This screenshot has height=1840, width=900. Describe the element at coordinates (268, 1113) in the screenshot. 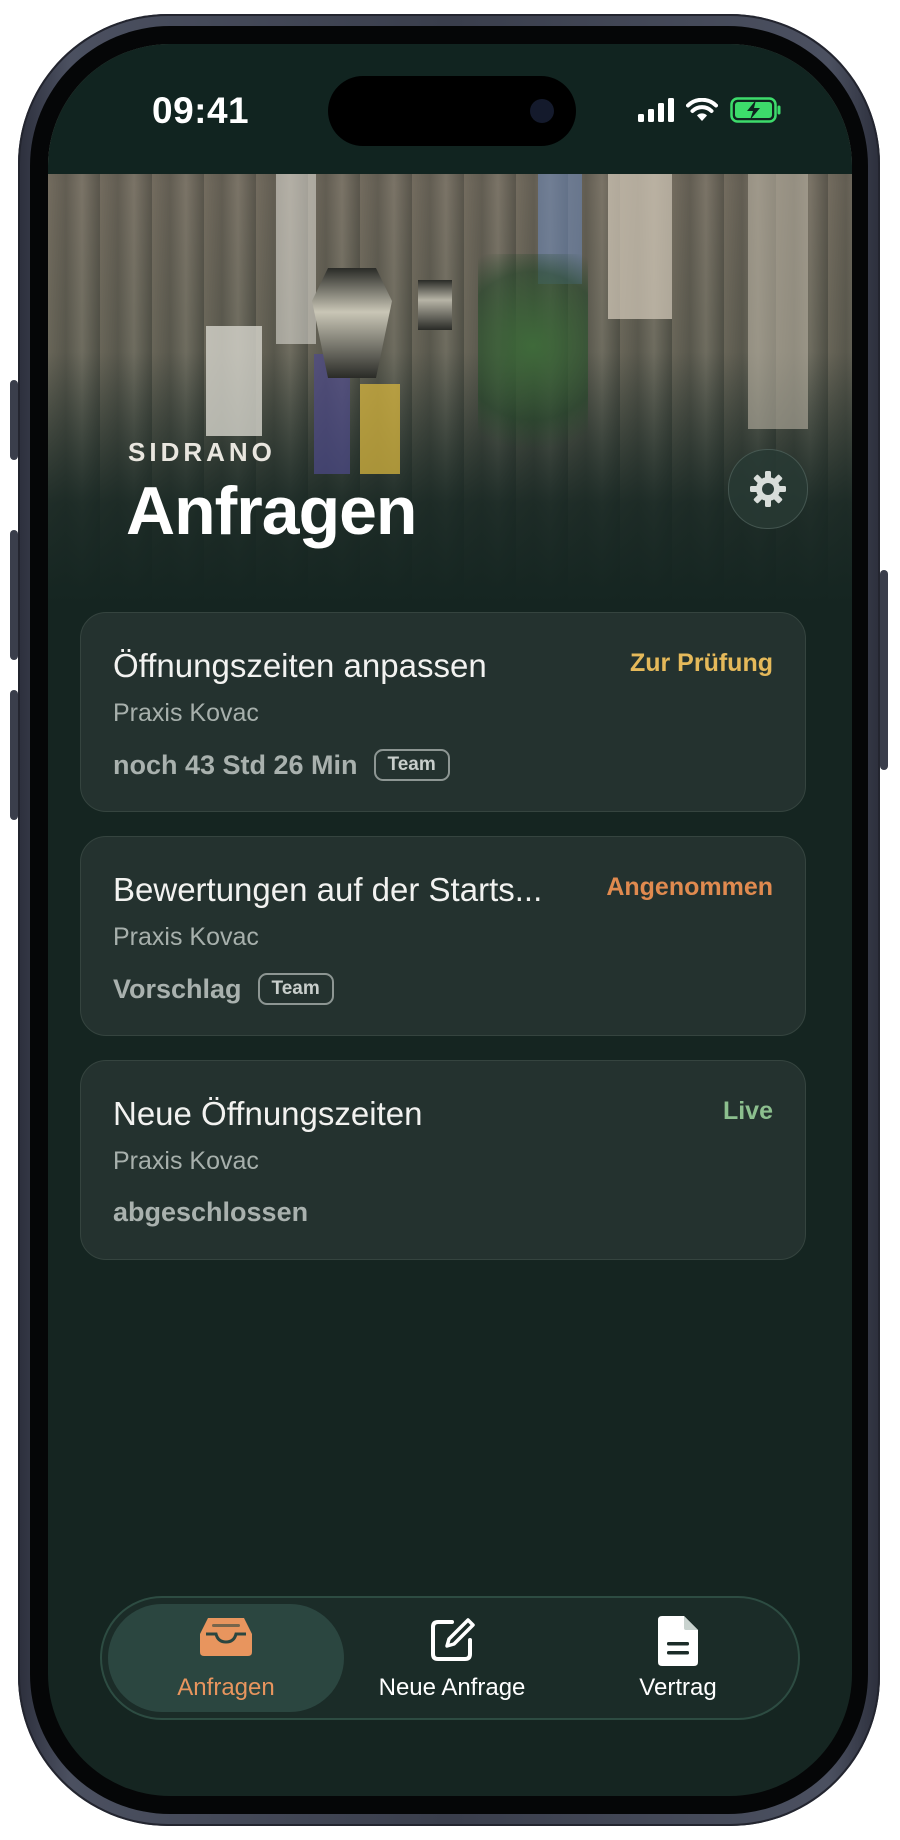

I see `request-title: Neue Öffnungszeiten` at that location.